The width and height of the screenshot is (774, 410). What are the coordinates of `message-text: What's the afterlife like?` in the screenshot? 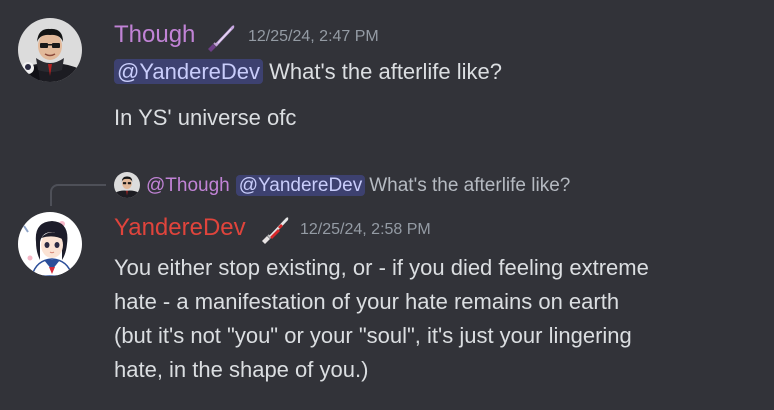 It's located at (382, 71).